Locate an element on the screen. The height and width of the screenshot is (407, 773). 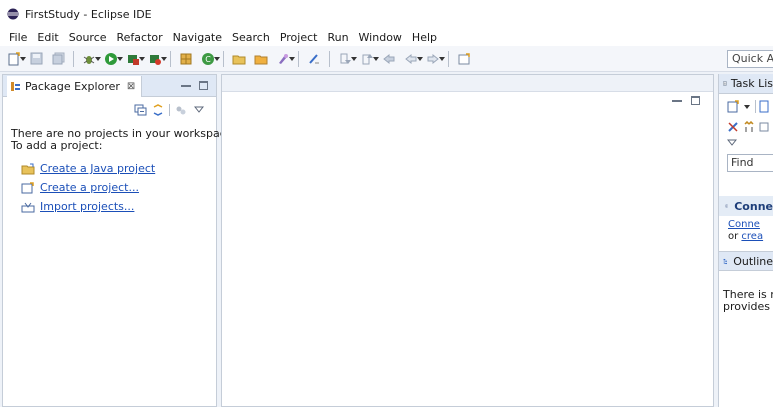
external-tools-button is located at coordinates (155, 59).